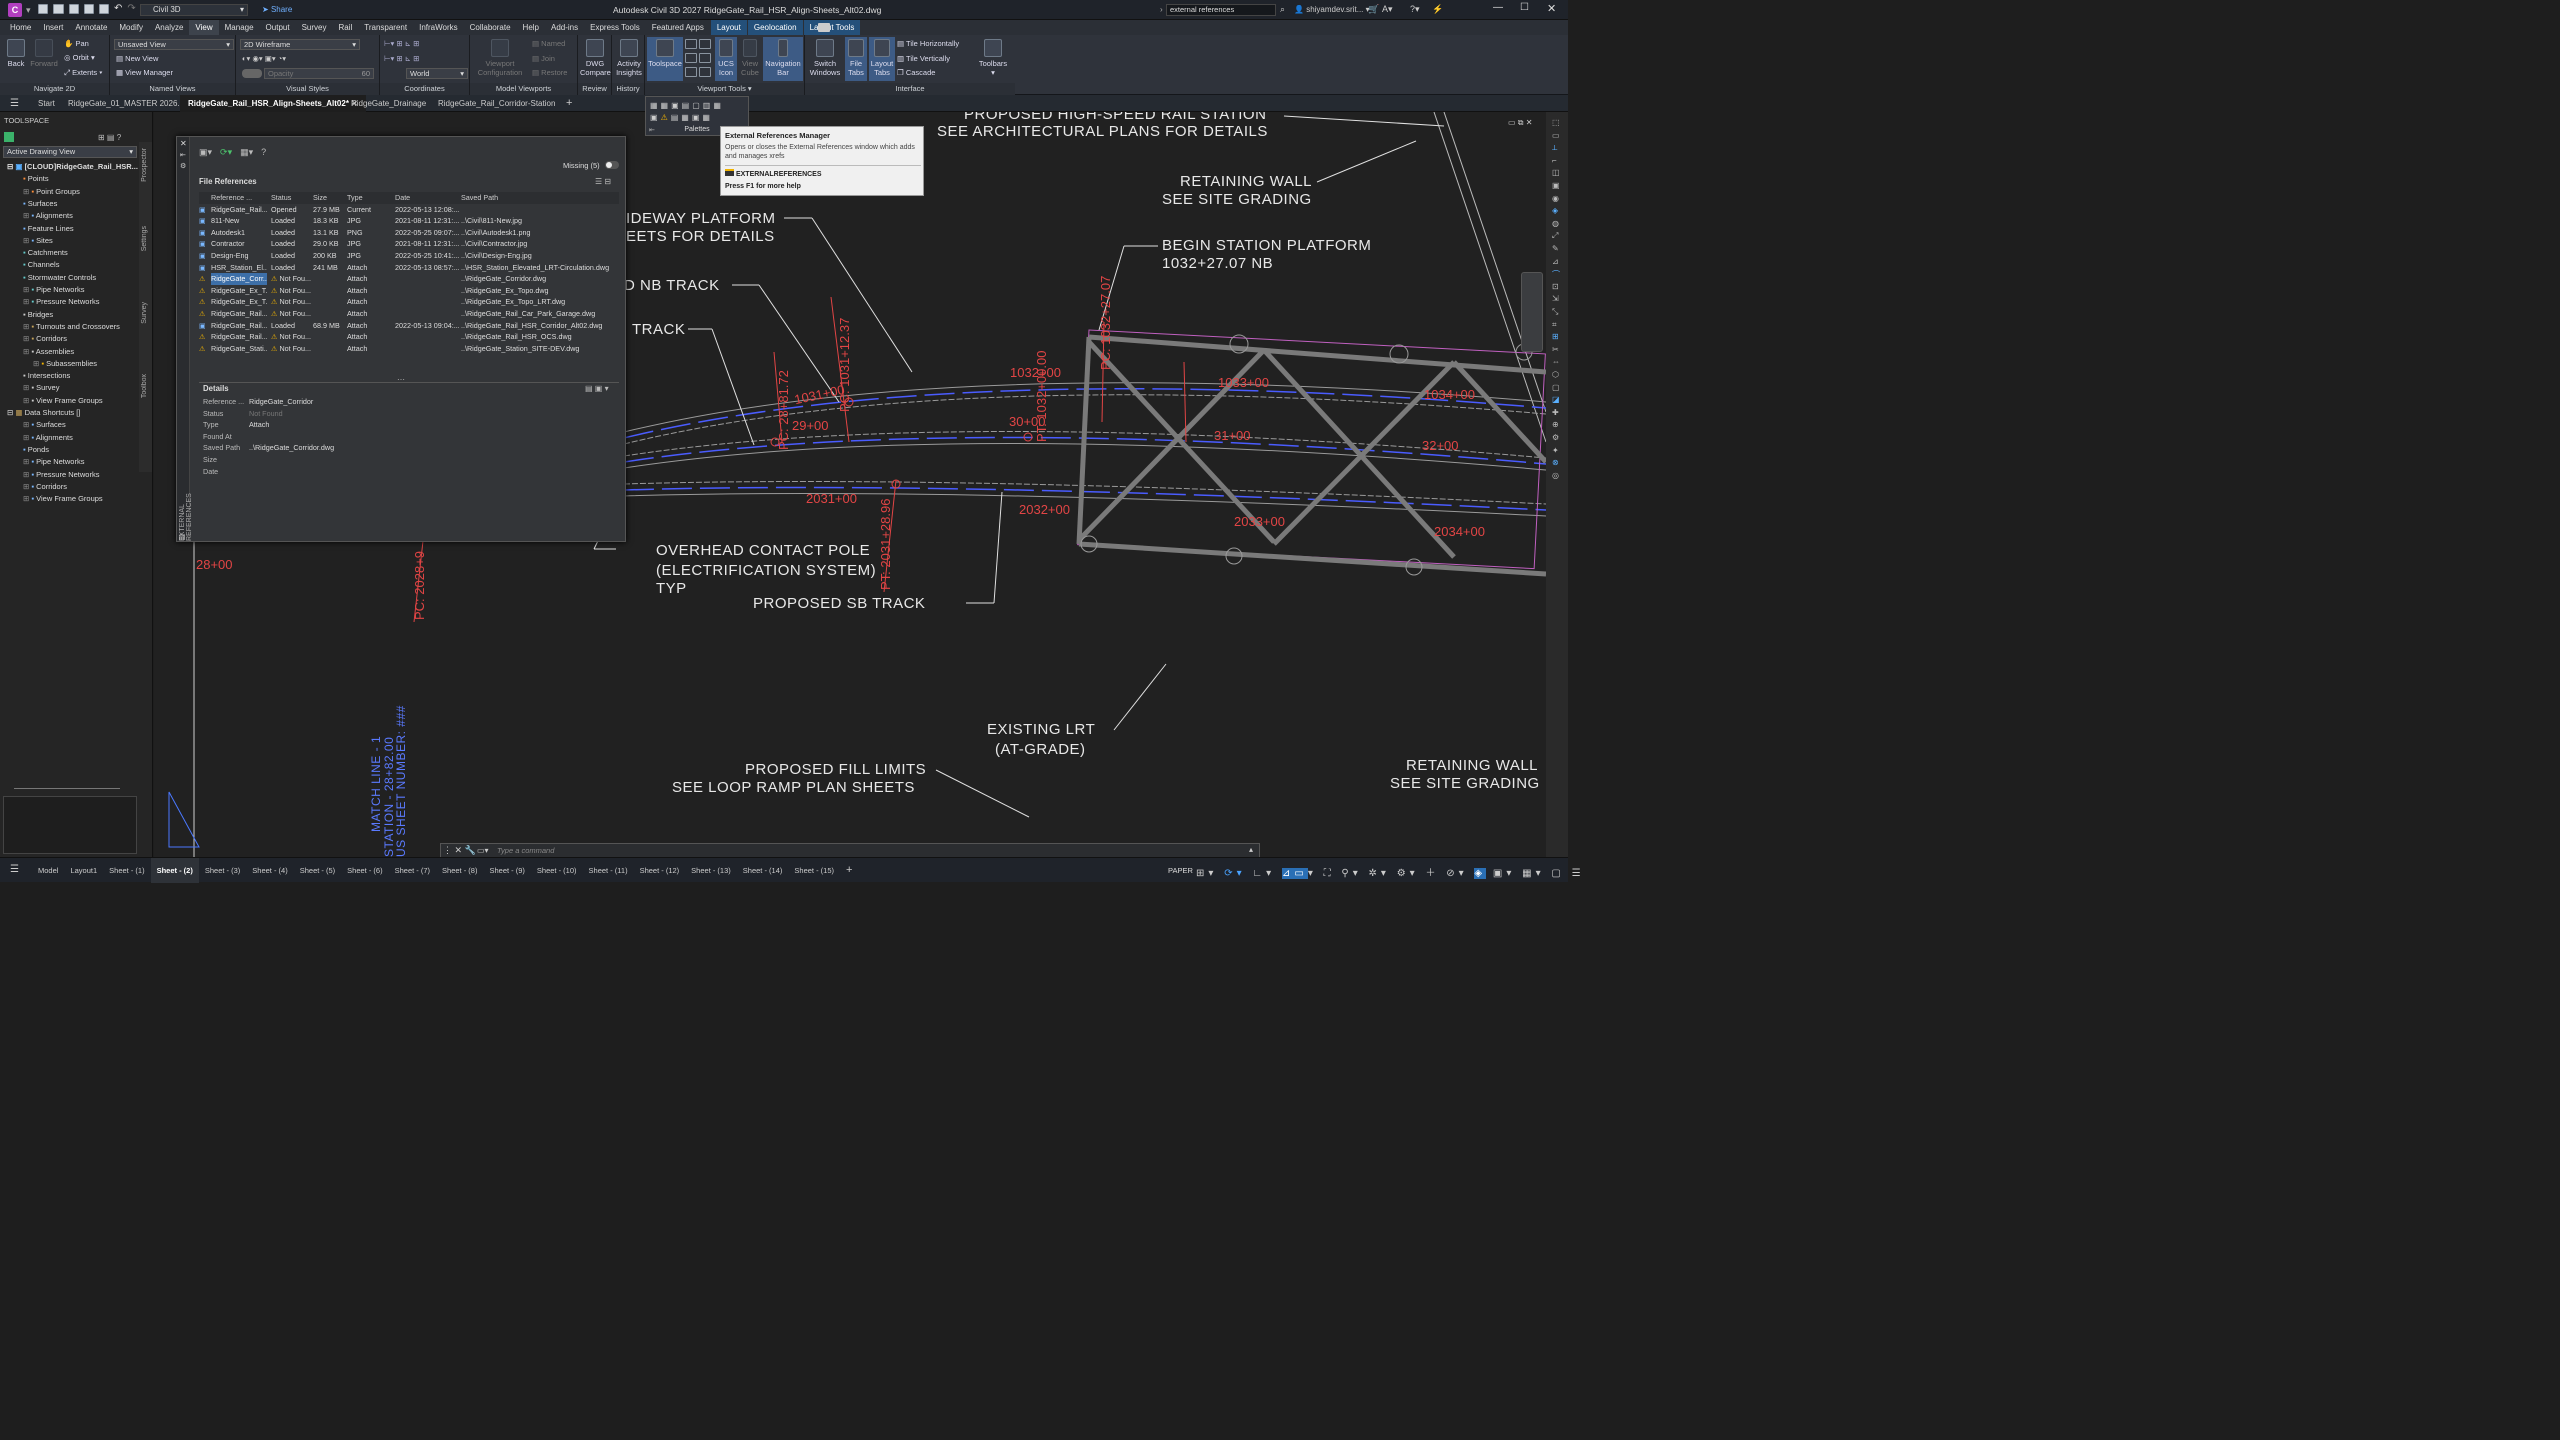 The height and width of the screenshot is (1440, 2560). I want to click on plot-icon, so click(104, 9).